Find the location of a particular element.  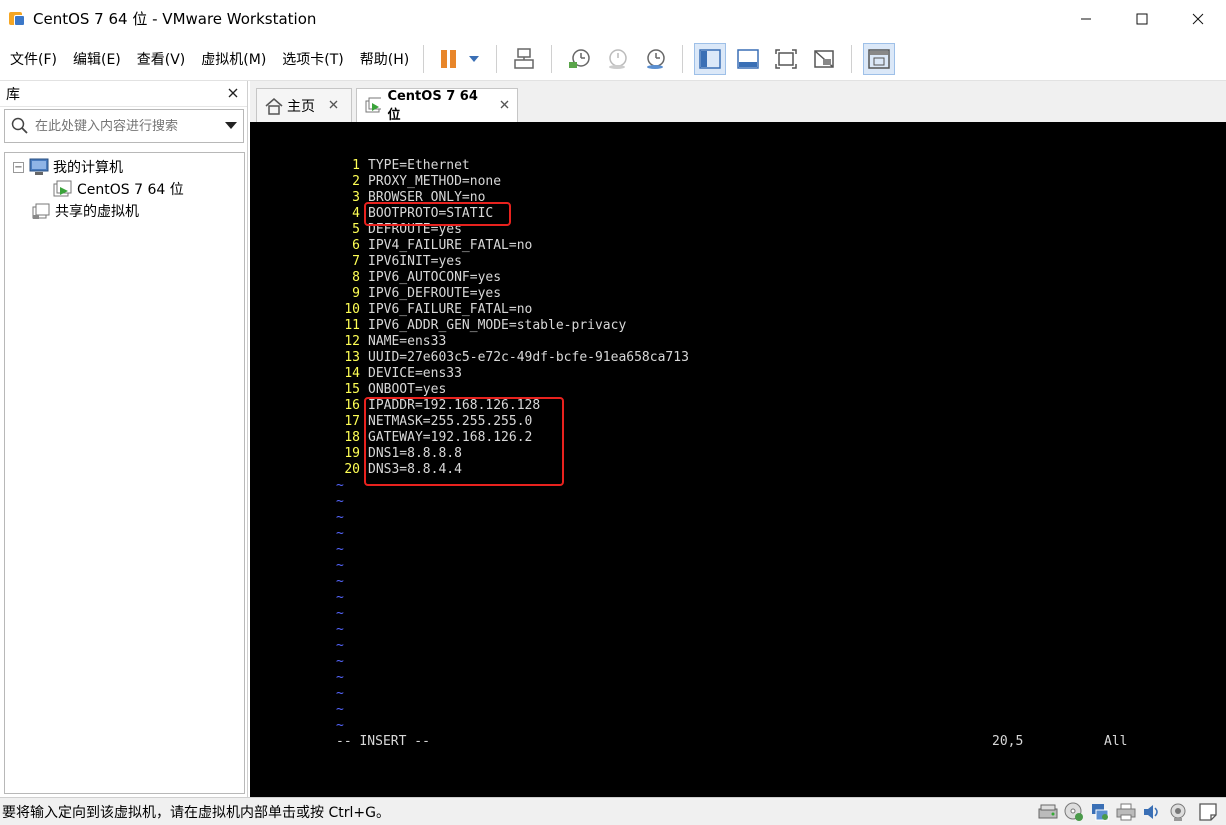

status-bar: 要将输入定向到该虚拟机，请在虚拟机内部单击或按 Ctrl+G。 is located at coordinates (613, 811).